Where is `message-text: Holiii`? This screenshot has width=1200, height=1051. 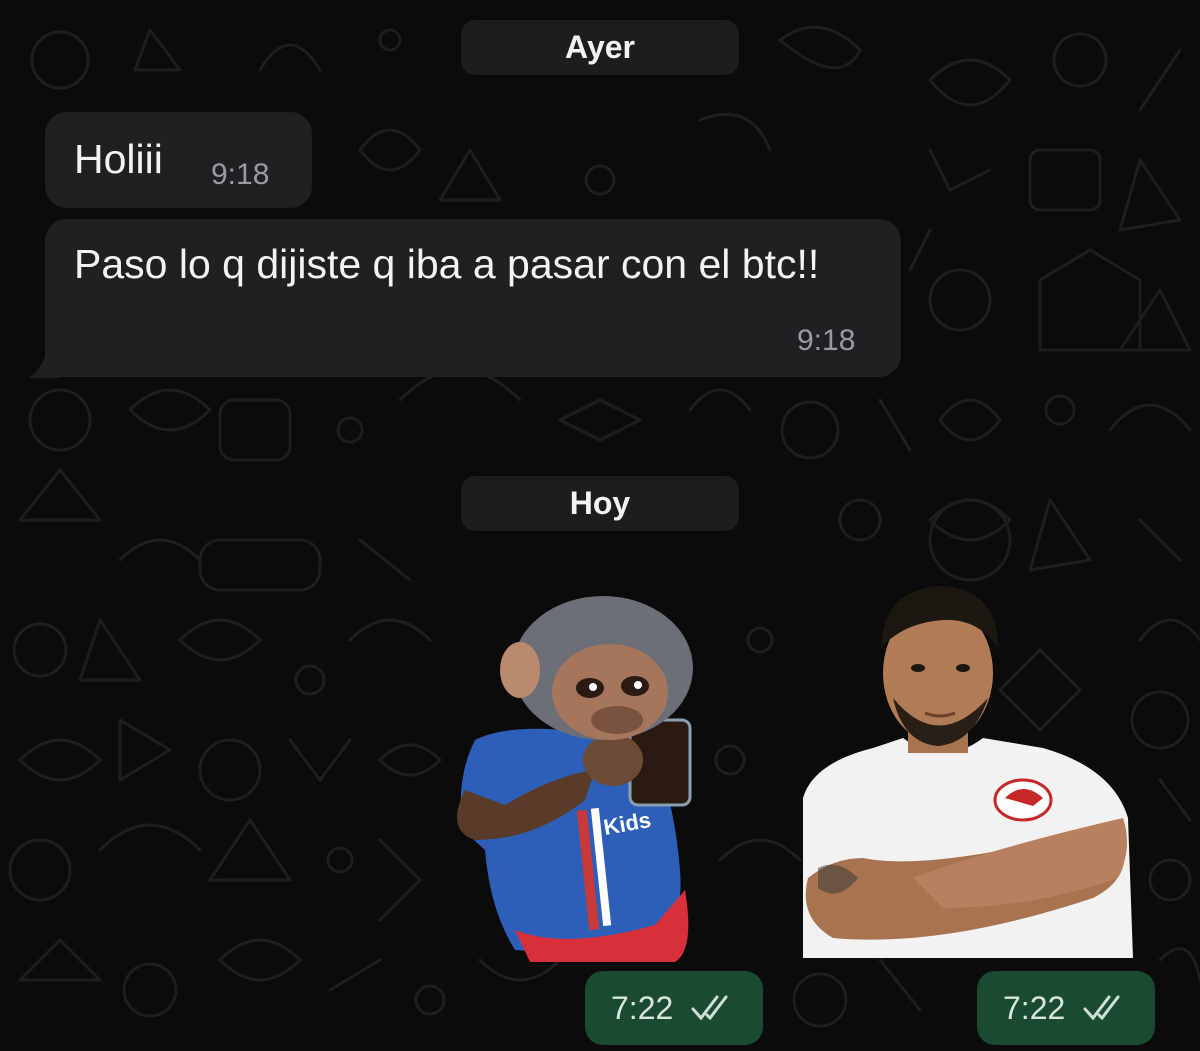 message-text: Holiii is located at coordinates (118, 159).